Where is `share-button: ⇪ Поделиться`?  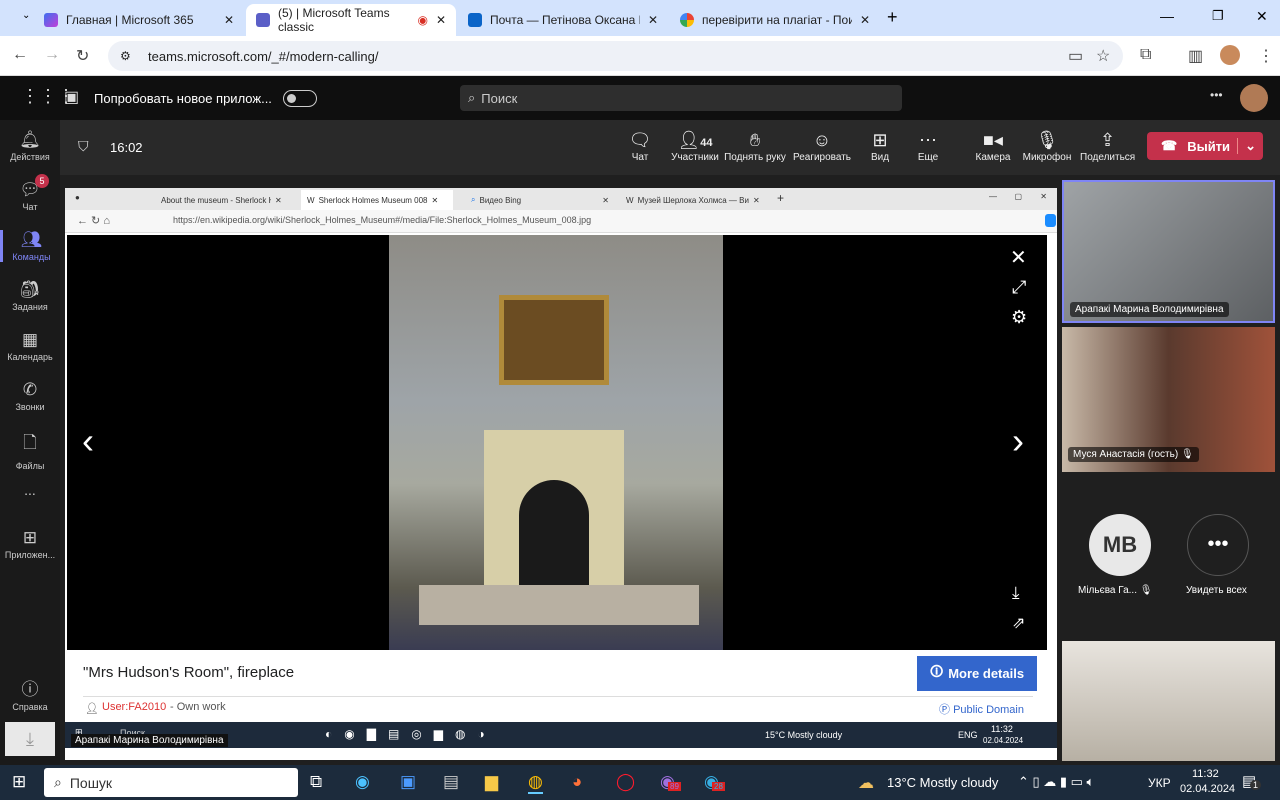 share-button: ⇪ Поделиться is located at coordinates (1107, 146).